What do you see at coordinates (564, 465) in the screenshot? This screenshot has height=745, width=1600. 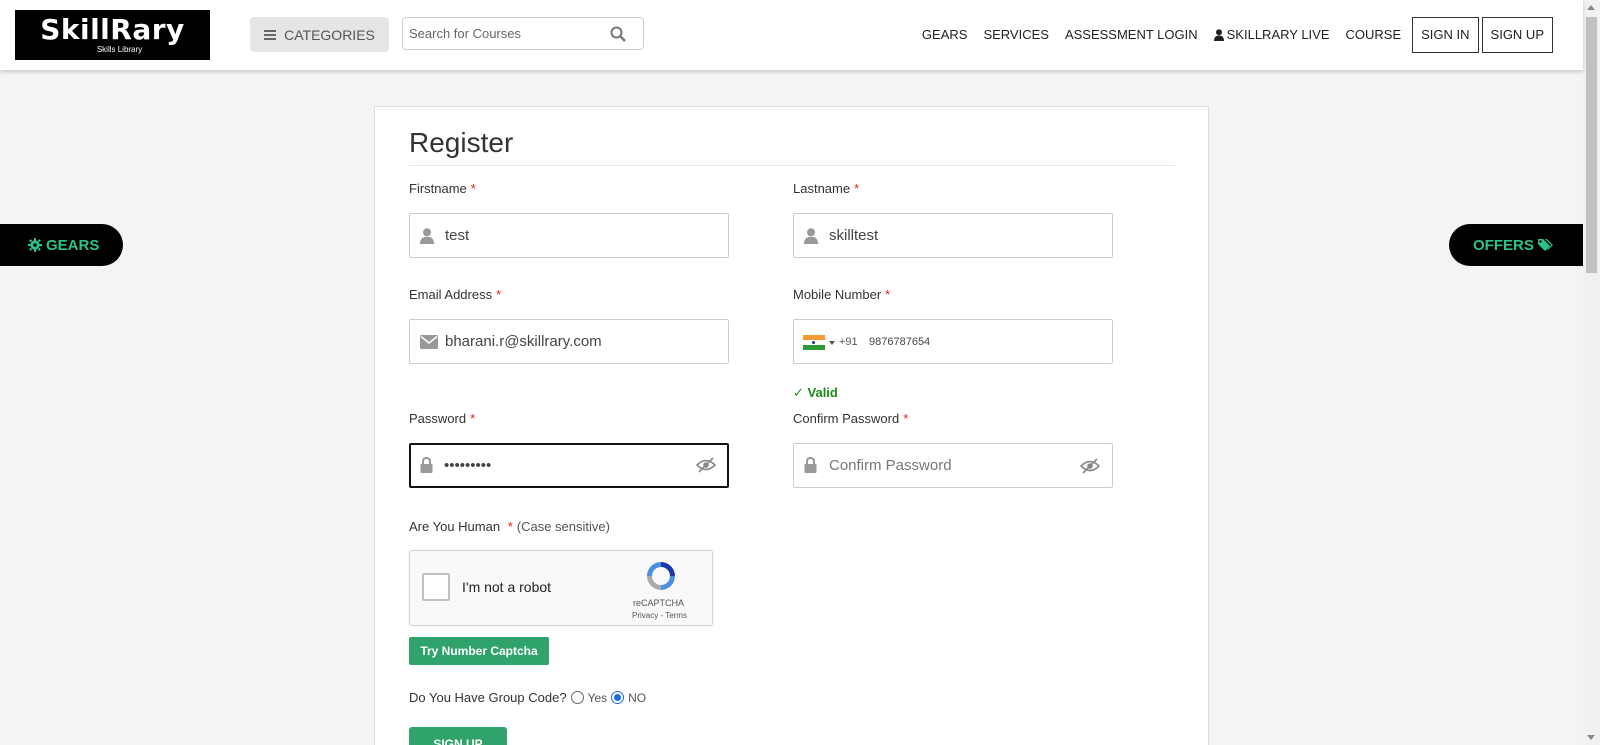 I see `password-input` at bounding box center [564, 465].